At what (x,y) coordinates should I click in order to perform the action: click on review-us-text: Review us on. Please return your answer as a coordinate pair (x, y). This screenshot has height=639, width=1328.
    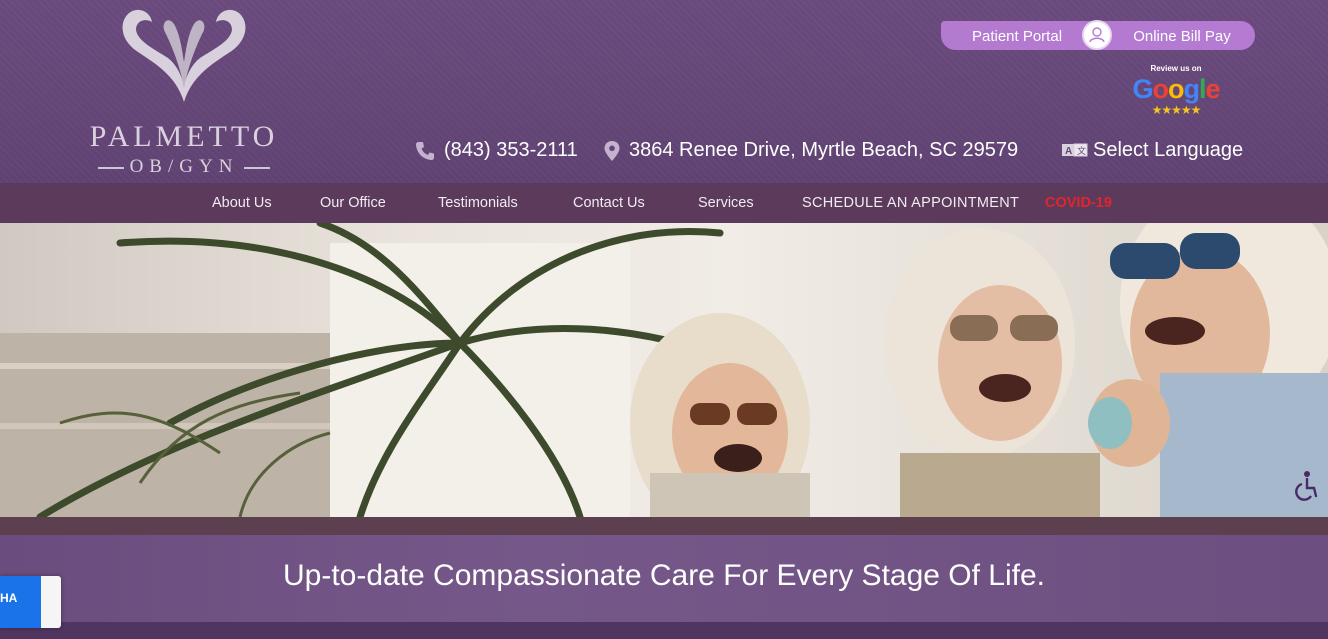
    Looking at the image, I should click on (1176, 68).